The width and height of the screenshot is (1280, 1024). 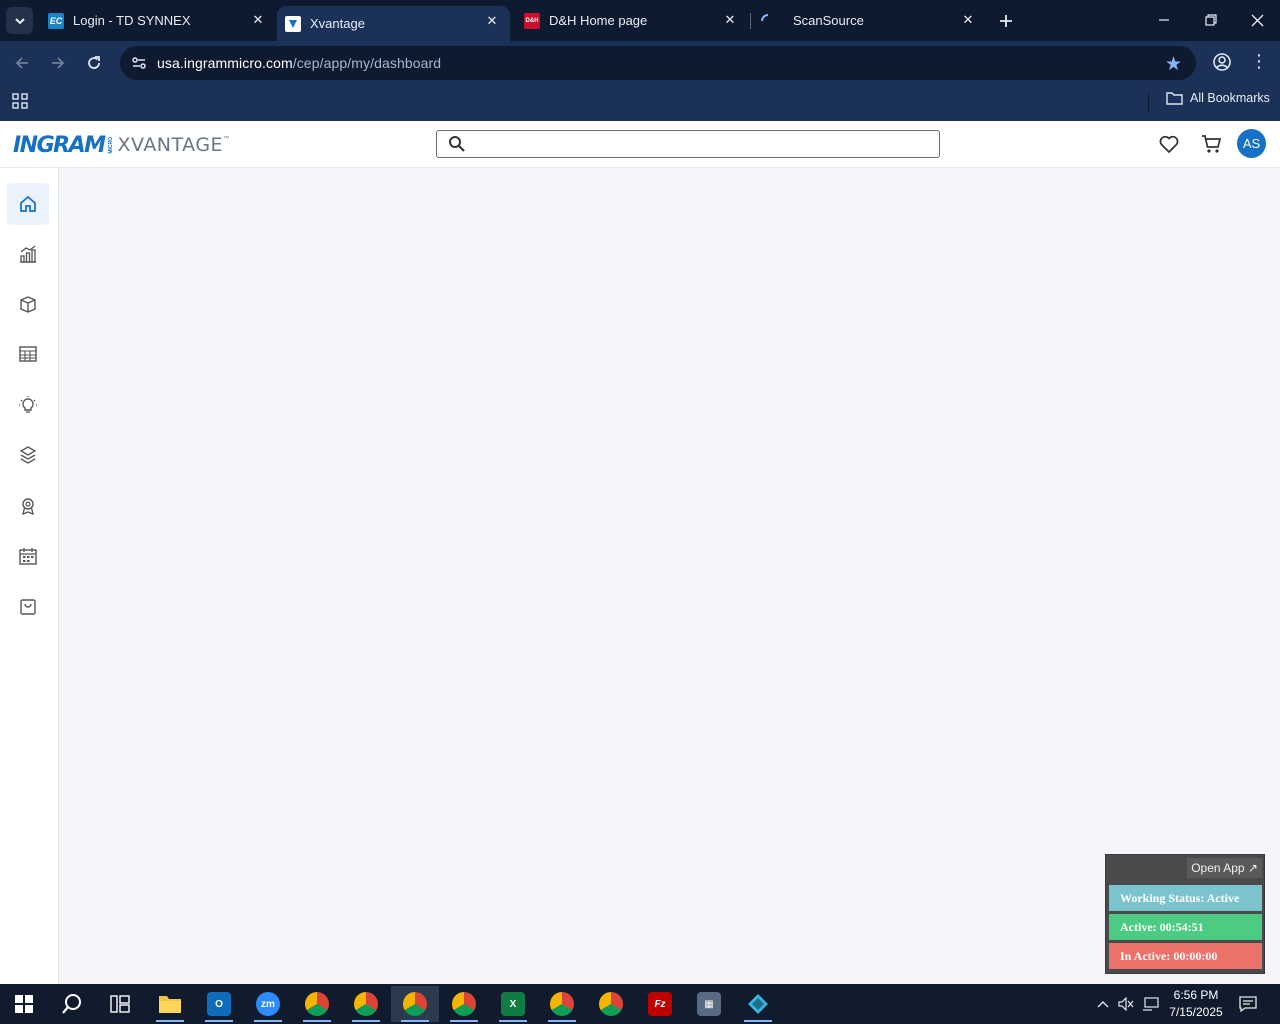 What do you see at coordinates (1196, 1012) in the screenshot?
I see `clock-date: 7/15/2025` at bounding box center [1196, 1012].